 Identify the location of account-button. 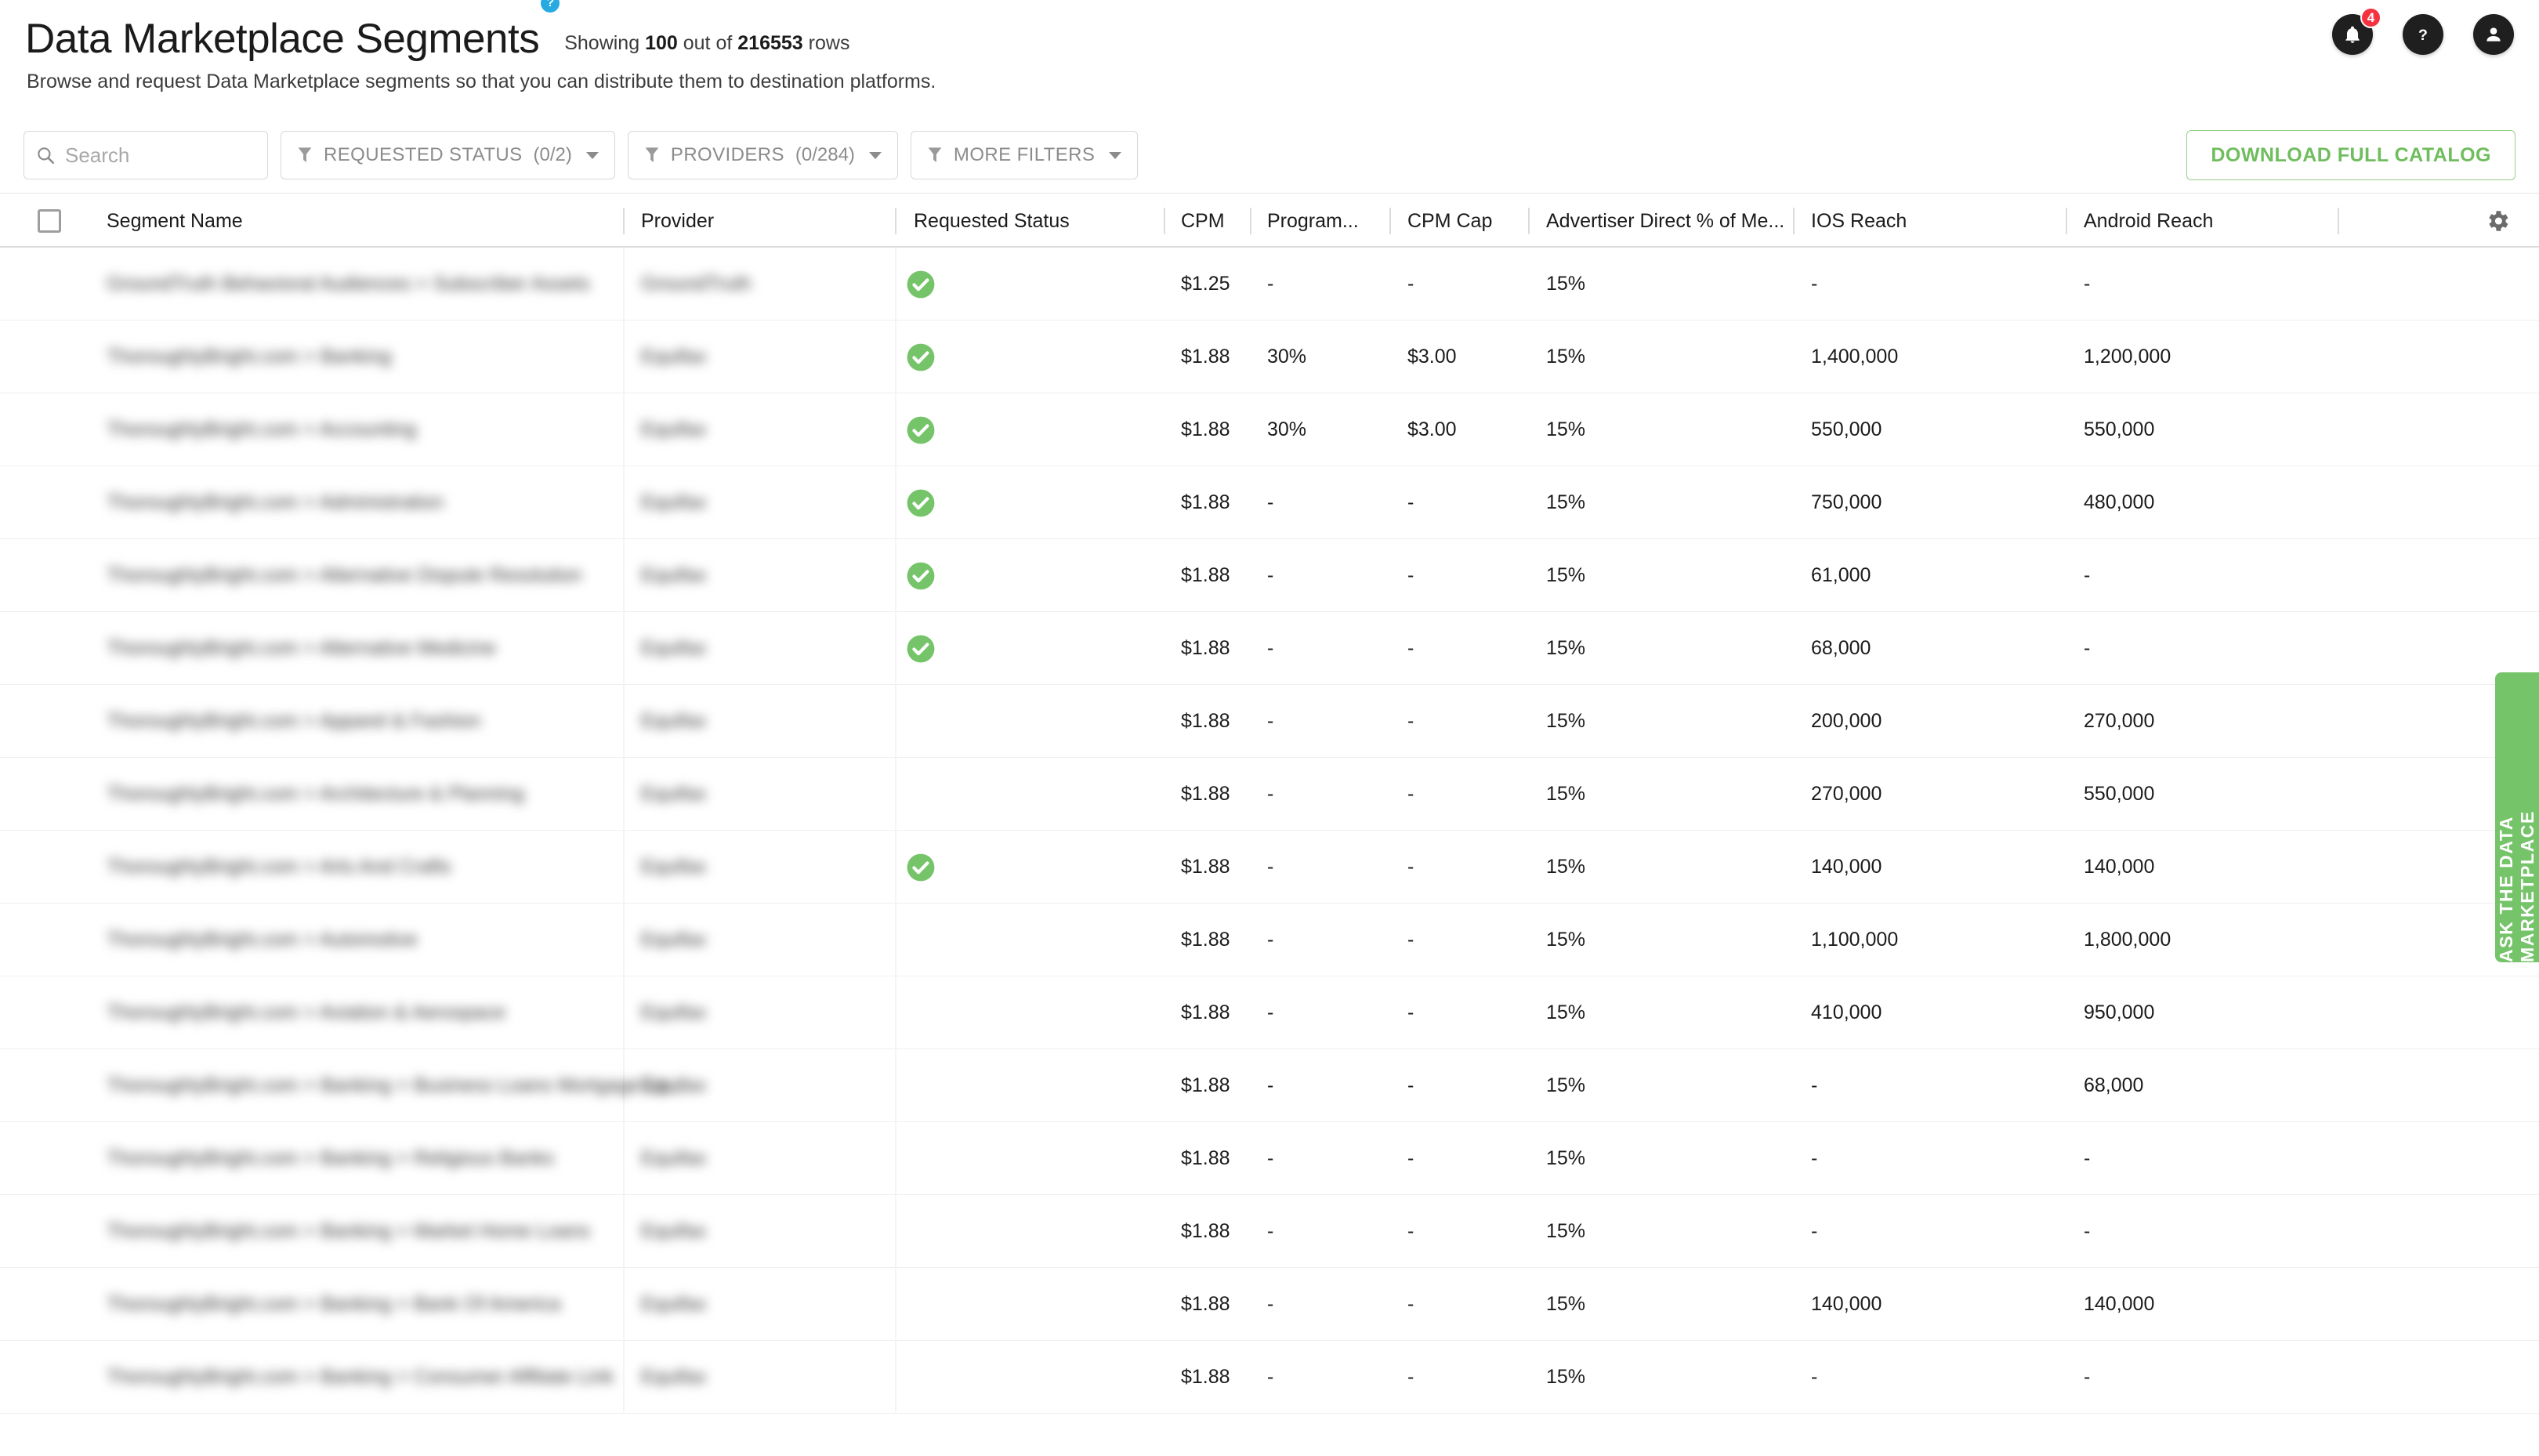
(2494, 34).